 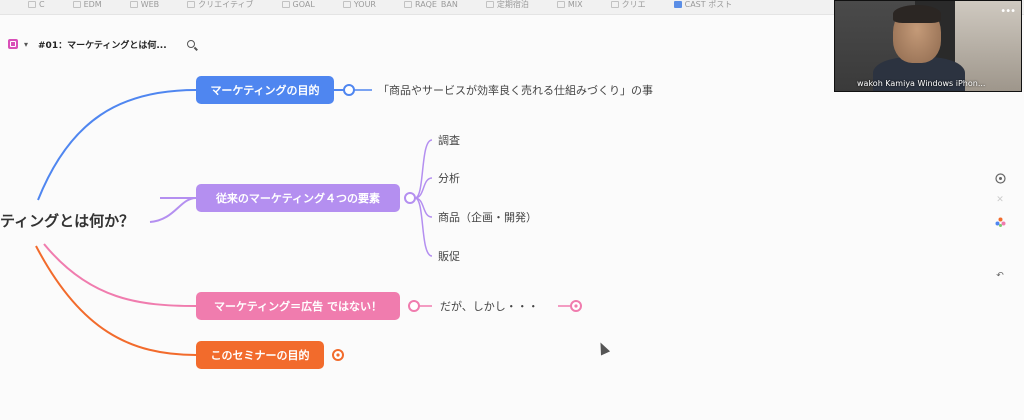 I want to click on mindmap-root: ティングとは何か？, so click(x=67, y=223).